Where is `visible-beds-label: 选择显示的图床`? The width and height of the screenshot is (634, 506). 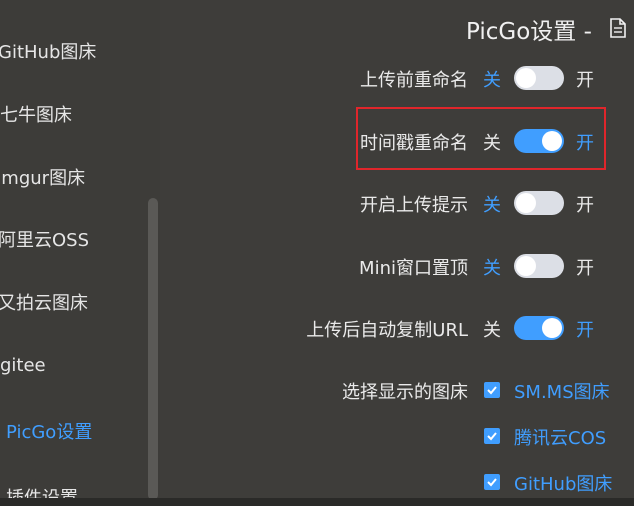 visible-beds-label: 选择显示的图床 is located at coordinates (405, 392).